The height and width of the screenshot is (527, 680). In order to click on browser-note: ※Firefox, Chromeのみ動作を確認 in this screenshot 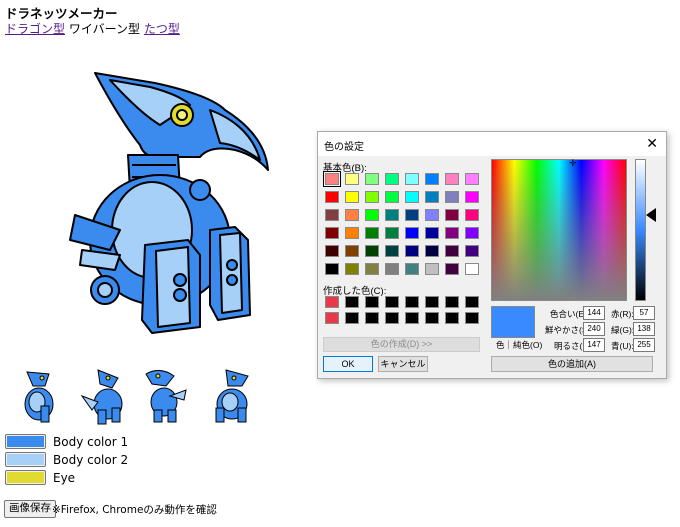, I will do `click(134, 510)`.